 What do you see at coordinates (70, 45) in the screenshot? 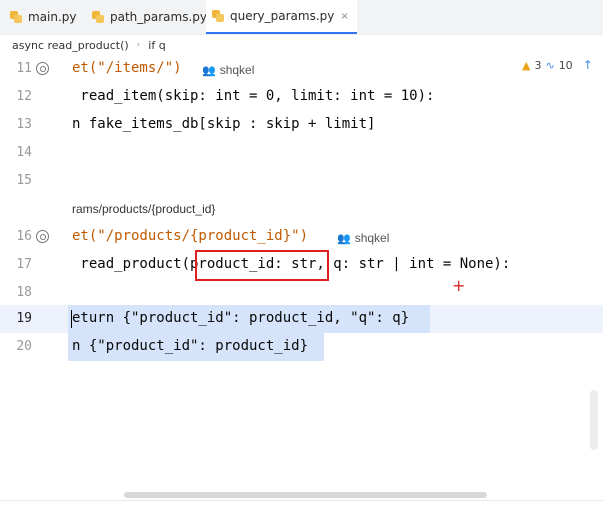
I see `breadcrumb-function: async read_product()` at bounding box center [70, 45].